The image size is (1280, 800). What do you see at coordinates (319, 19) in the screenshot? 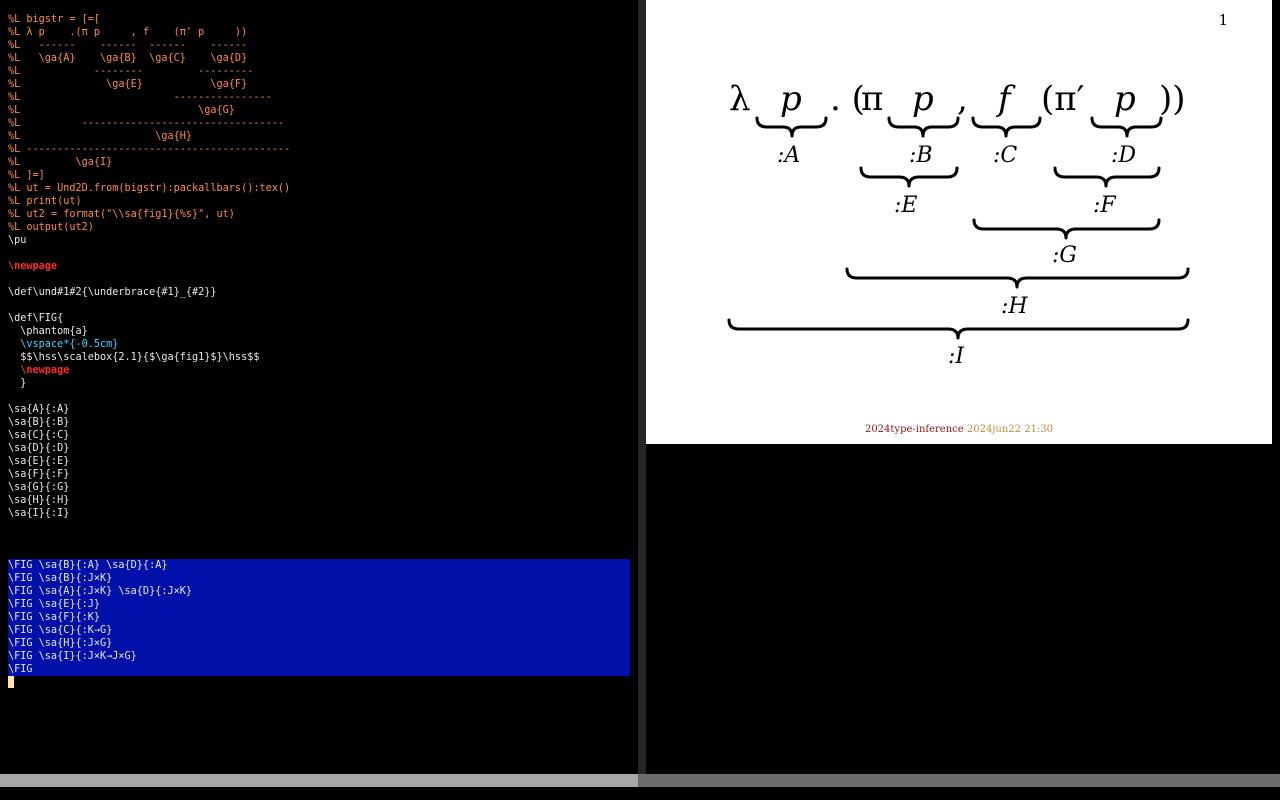
I see `code-line: %L bigstr = [=[` at bounding box center [319, 19].